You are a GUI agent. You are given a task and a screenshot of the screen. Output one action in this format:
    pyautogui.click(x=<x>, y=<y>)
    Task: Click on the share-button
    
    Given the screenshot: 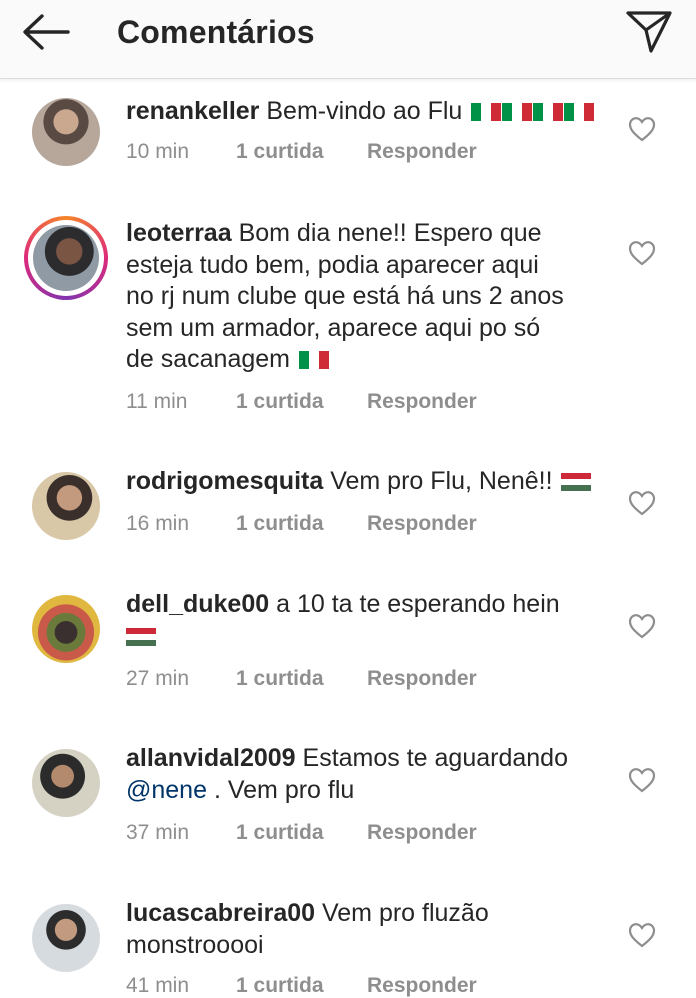 What is the action you would take?
    pyautogui.click(x=649, y=32)
    